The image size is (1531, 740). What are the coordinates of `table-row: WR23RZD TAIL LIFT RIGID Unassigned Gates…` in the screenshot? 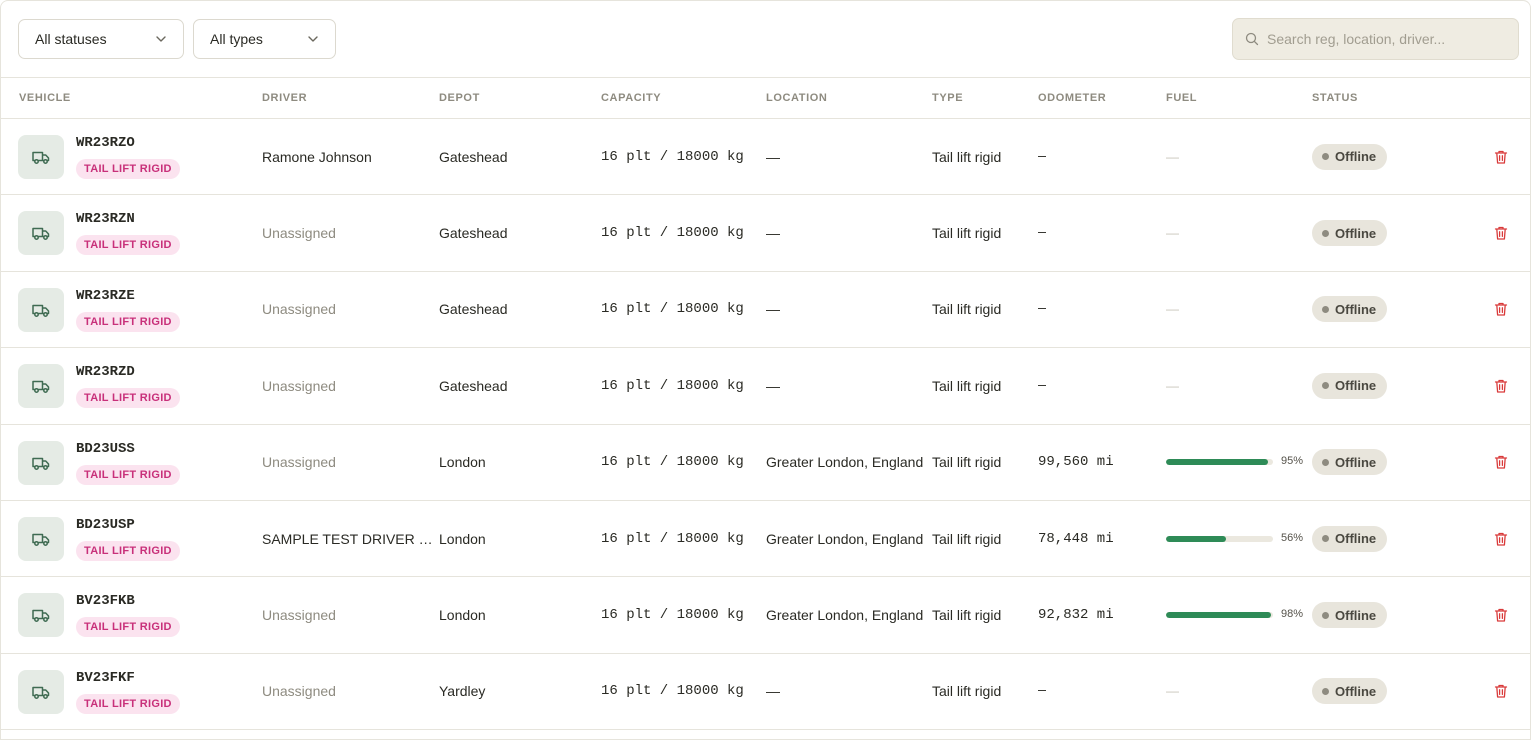 It's located at (765, 386).